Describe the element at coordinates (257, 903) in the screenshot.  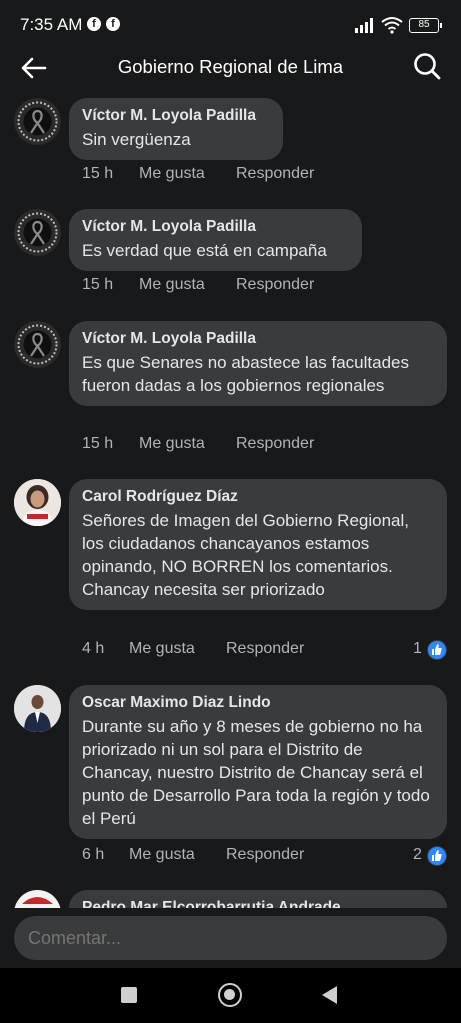
I see `comment-author: Pedro Mar Elcorrobarrutia Andrade` at that location.